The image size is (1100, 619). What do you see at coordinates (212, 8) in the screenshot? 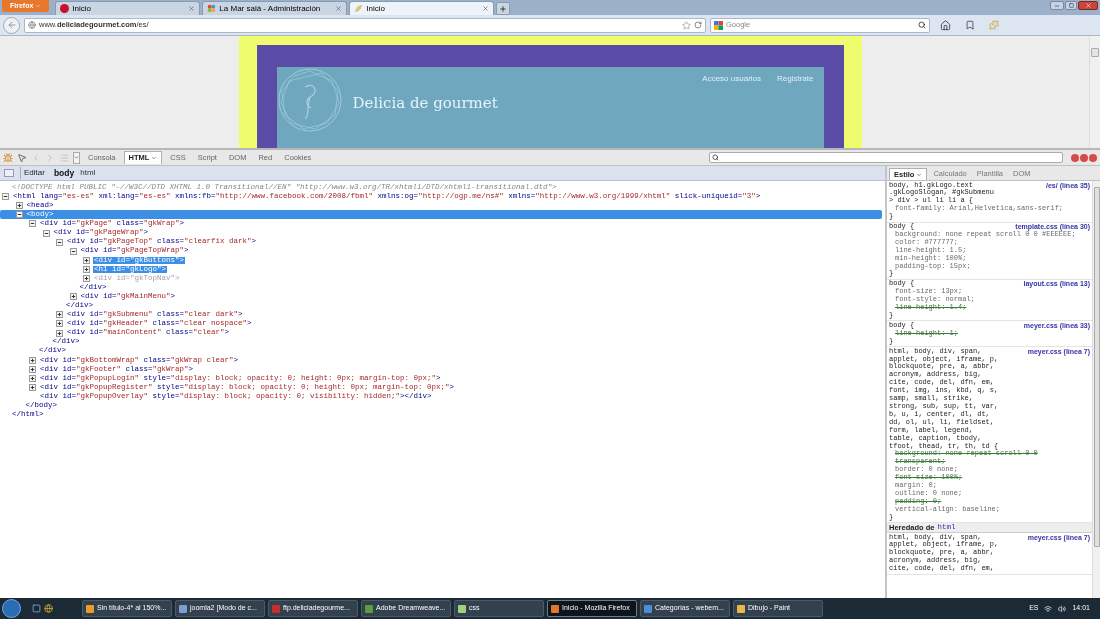
I see `flower-icon` at bounding box center [212, 8].